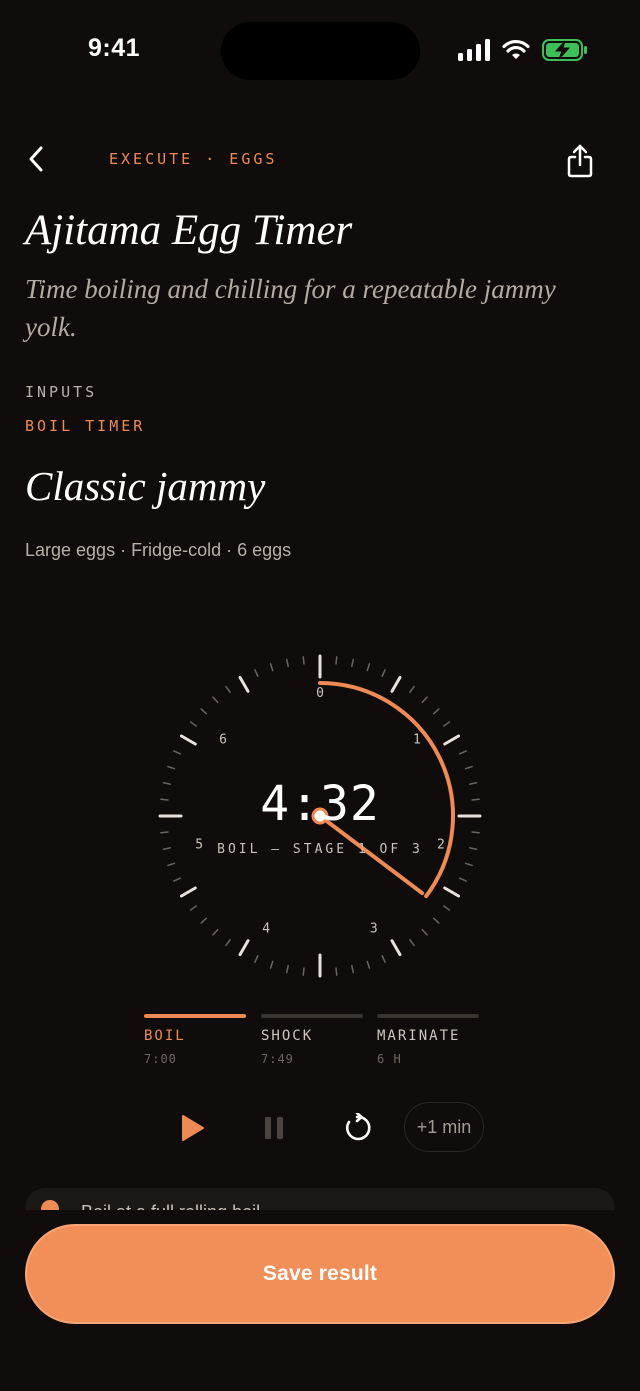 The height and width of the screenshot is (1391, 640). What do you see at coordinates (193, 159) in the screenshot?
I see `breadcrumb: EXECUTE · EGGS` at bounding box center [193, 159].